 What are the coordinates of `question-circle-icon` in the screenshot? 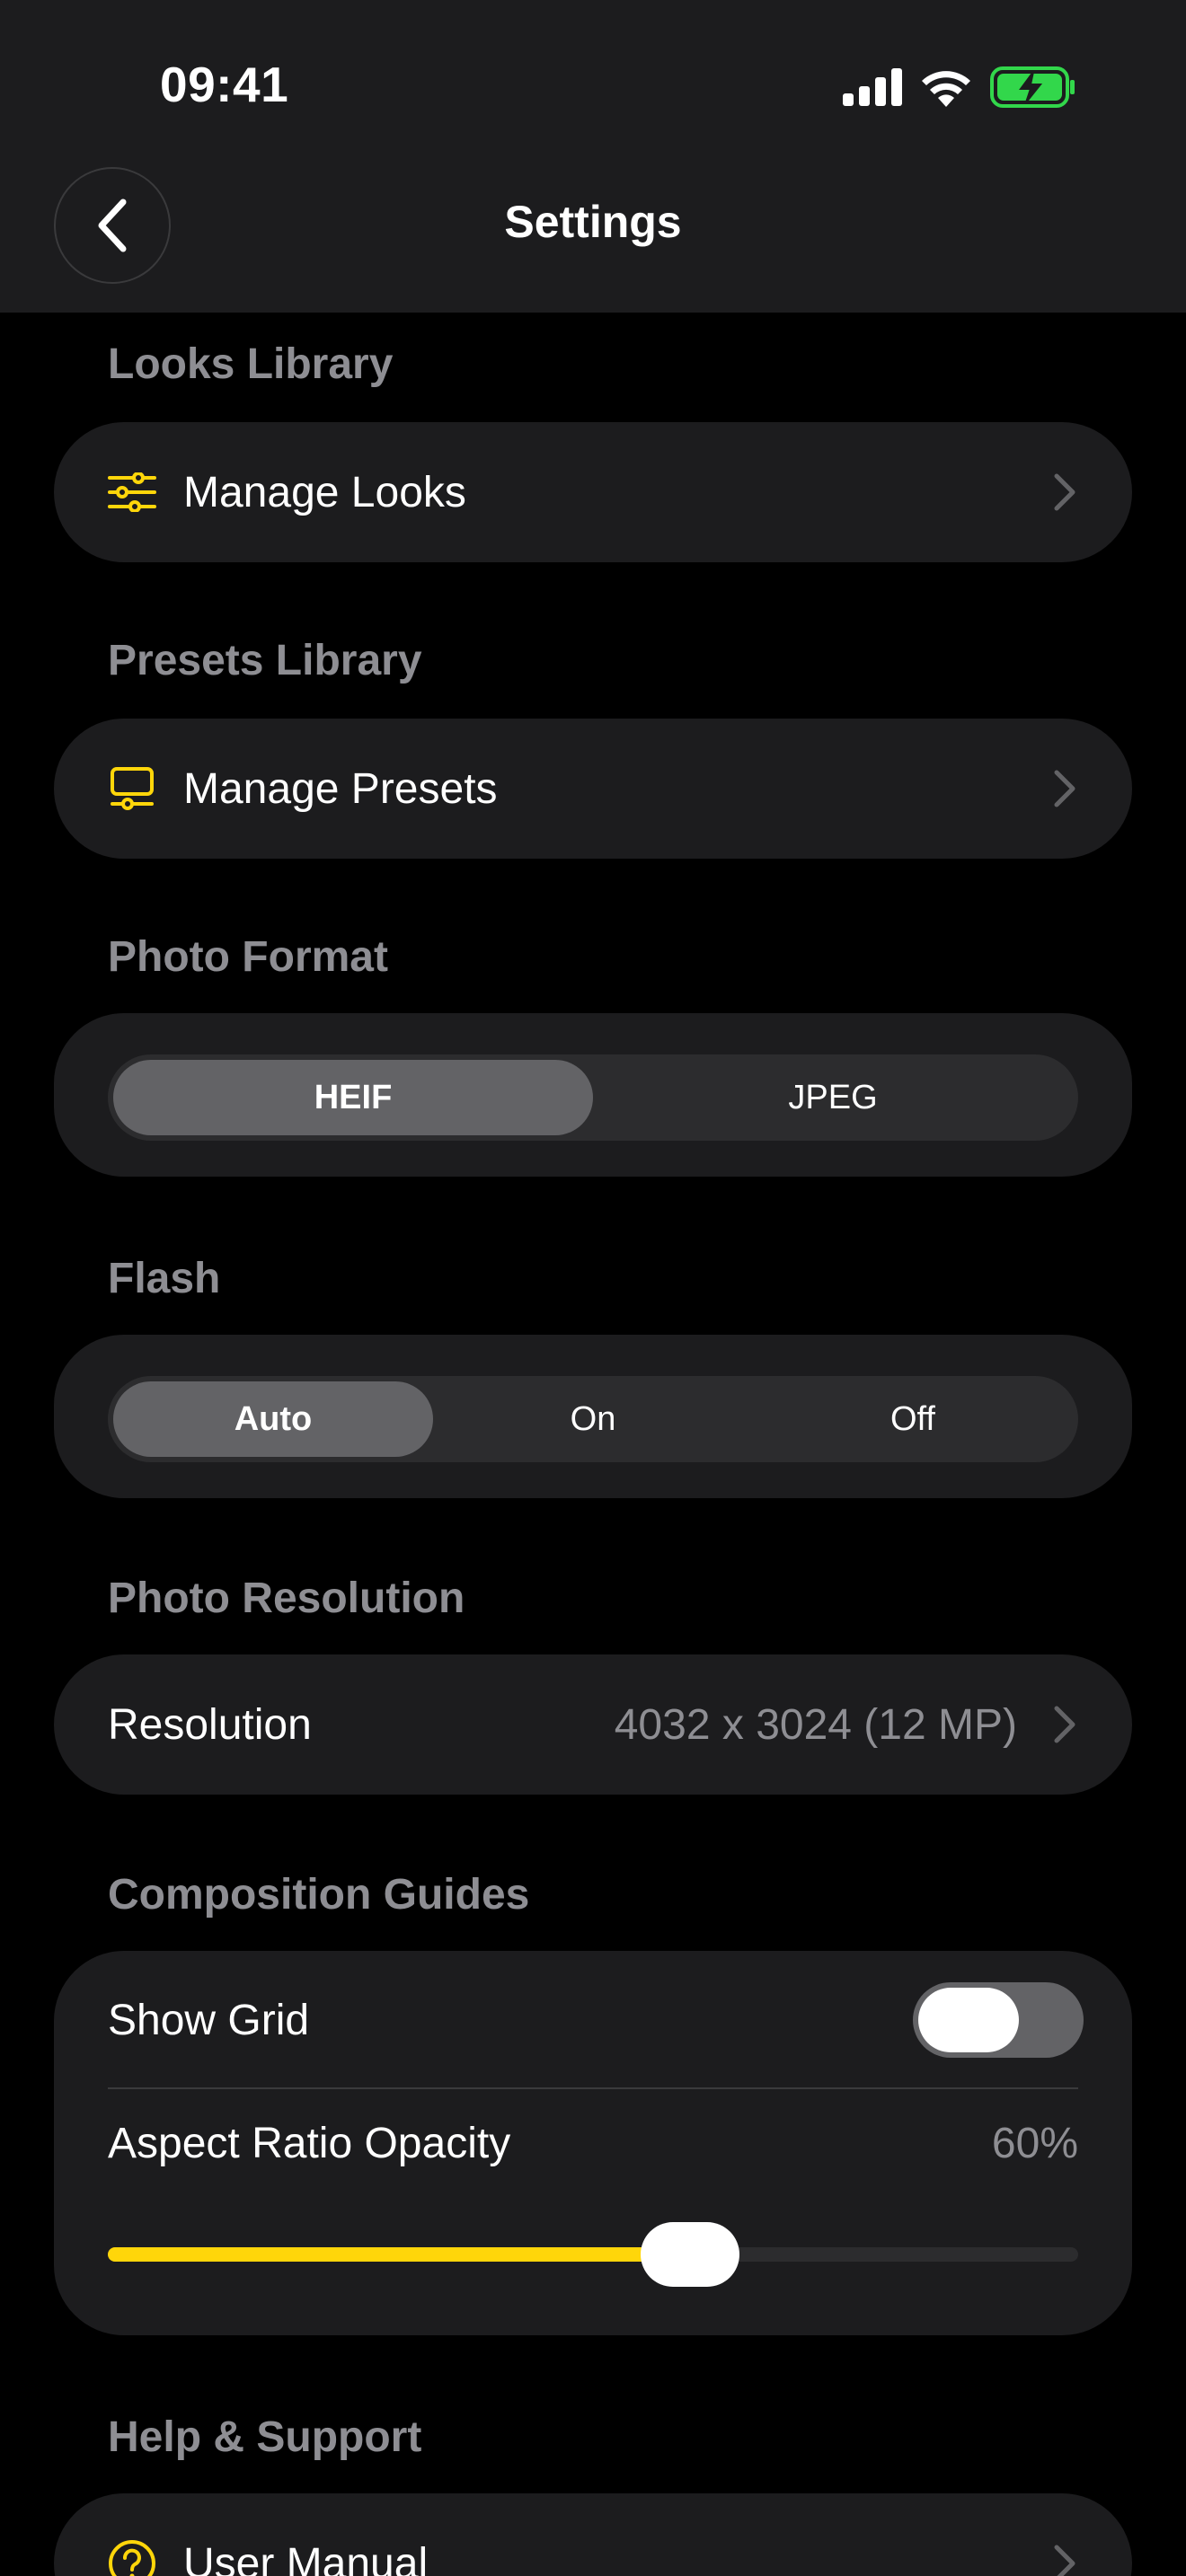 It's located at (132, 2557).